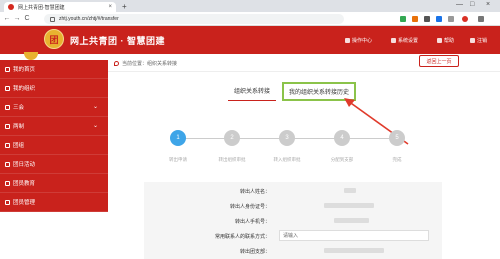 This screenshot has width=500, height=259. Describe the element at coordinates (287, 138) in the screenshot. I see `step-3: 3` at that location.